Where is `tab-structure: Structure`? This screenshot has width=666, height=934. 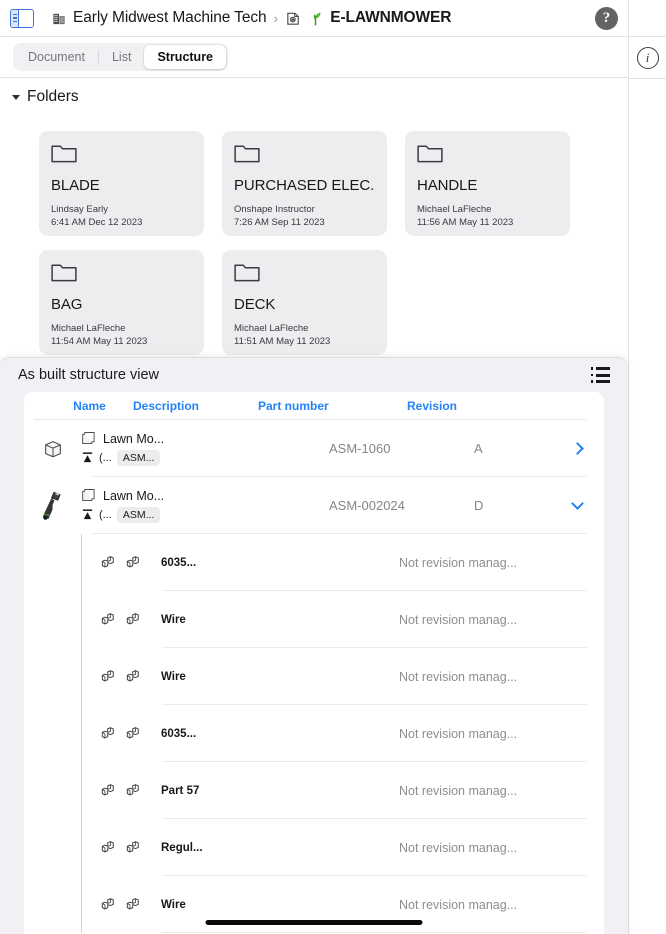
tab-structure: Structure is located at coordinates (185, 57).